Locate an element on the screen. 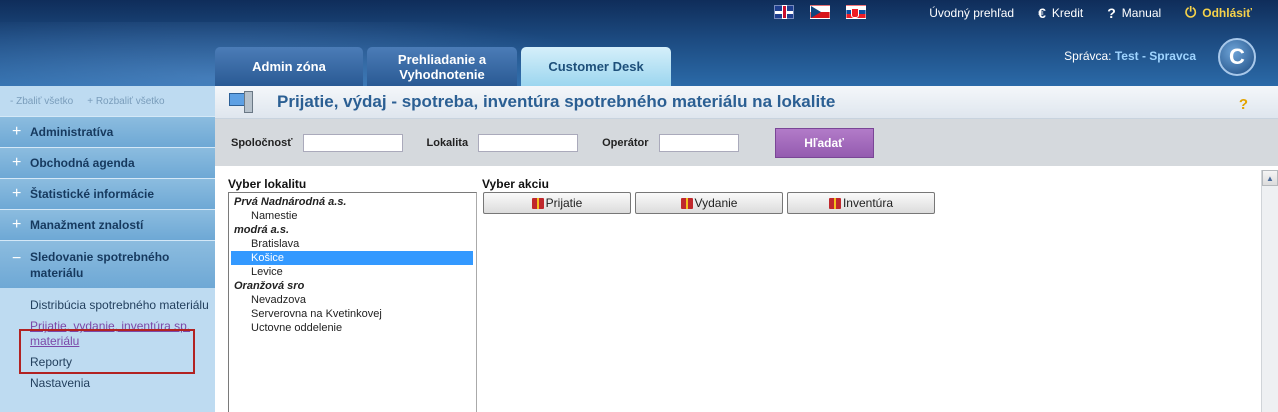 This screenshot has width=1278, height=412. collapse-all-link: - Zbaliť všetko is located at coordinates (41, 101).